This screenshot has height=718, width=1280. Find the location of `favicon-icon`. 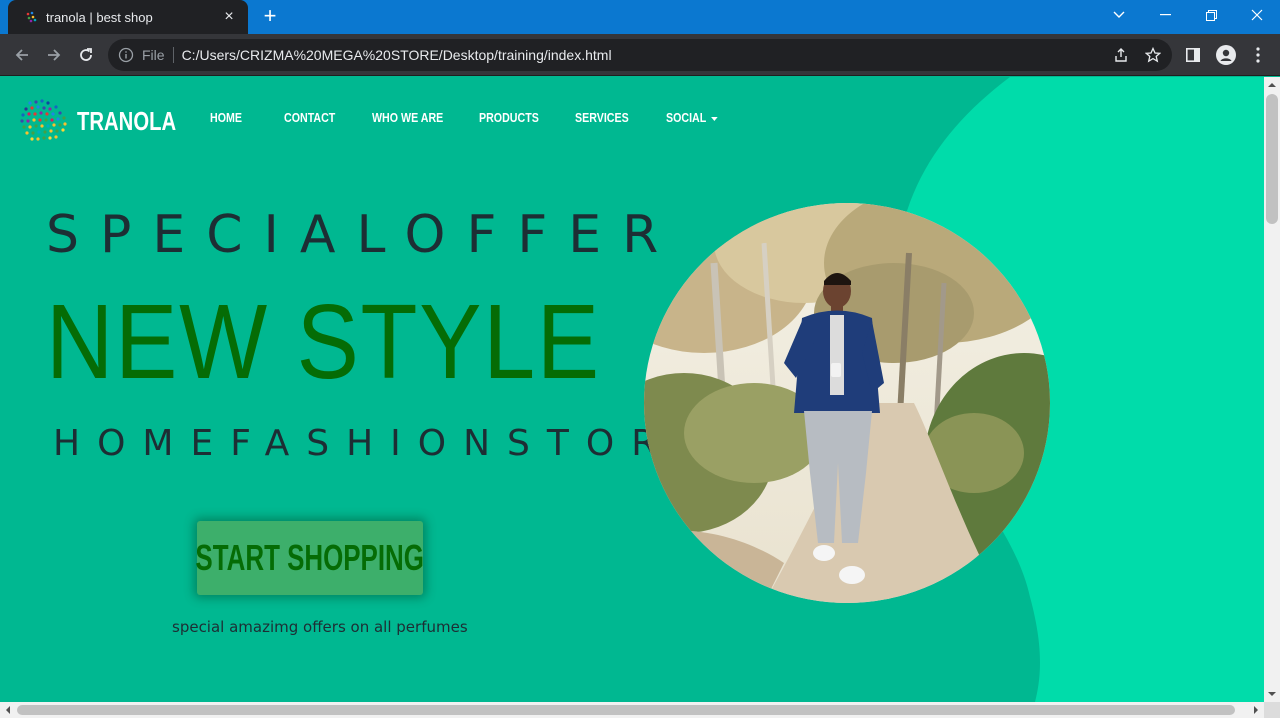

favicon-icon is located at coordinates (31, 17).